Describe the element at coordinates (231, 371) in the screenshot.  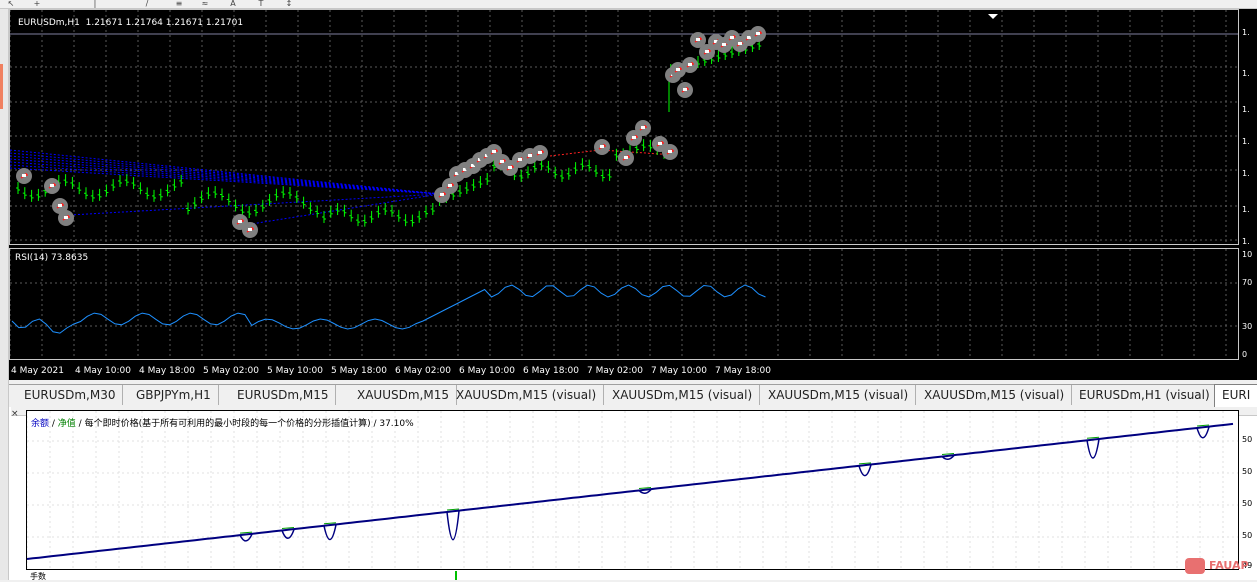
I see `time-axis-label: 5 May 02:00` at that location.